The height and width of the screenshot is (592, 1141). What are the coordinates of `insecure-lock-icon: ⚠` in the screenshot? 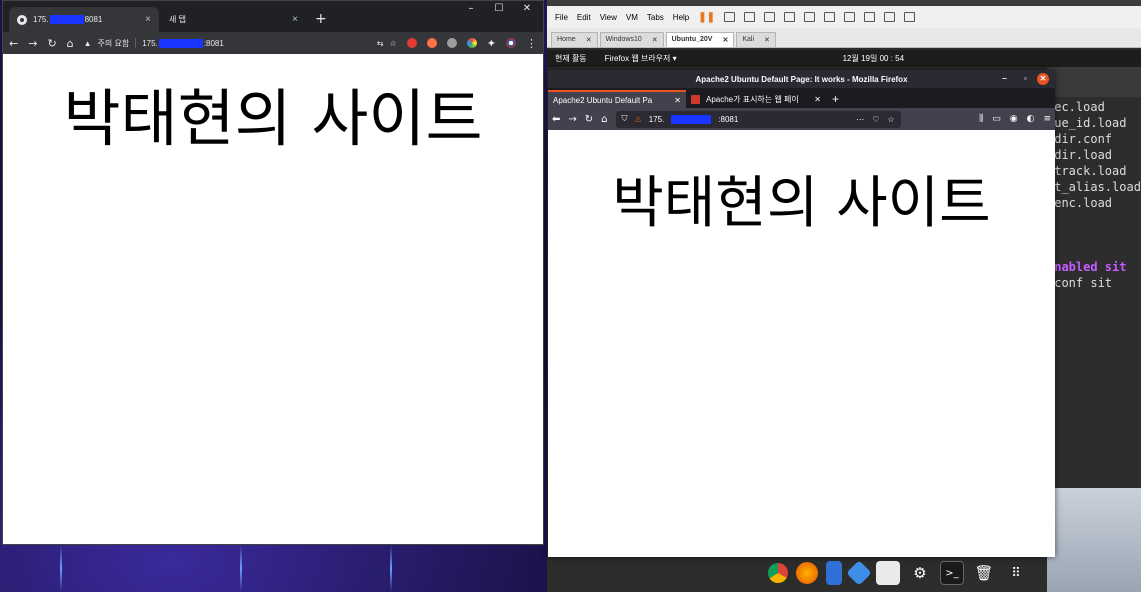 It's located at (638, 119).